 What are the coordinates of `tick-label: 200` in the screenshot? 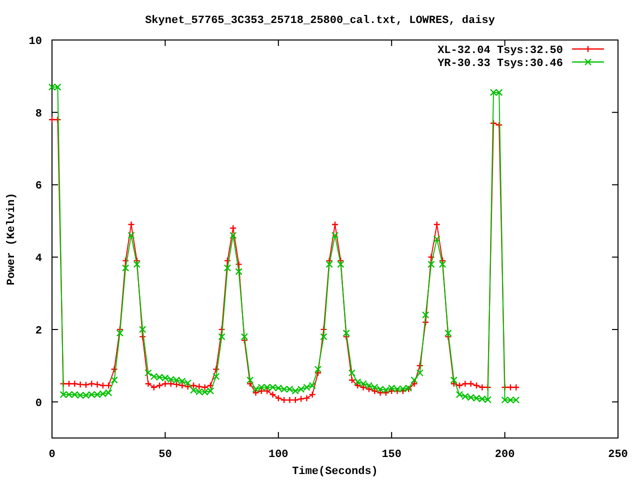 It's located at (504, 455).